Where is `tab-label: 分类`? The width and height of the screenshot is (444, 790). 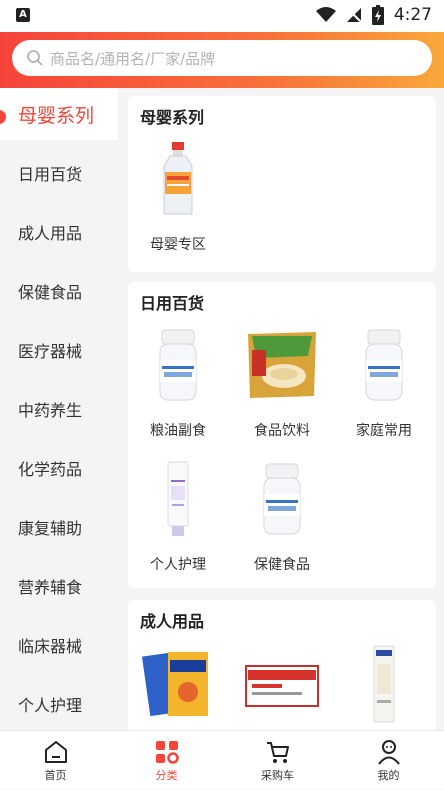 tab-label: 分类 is located at coordinates (166, 775).